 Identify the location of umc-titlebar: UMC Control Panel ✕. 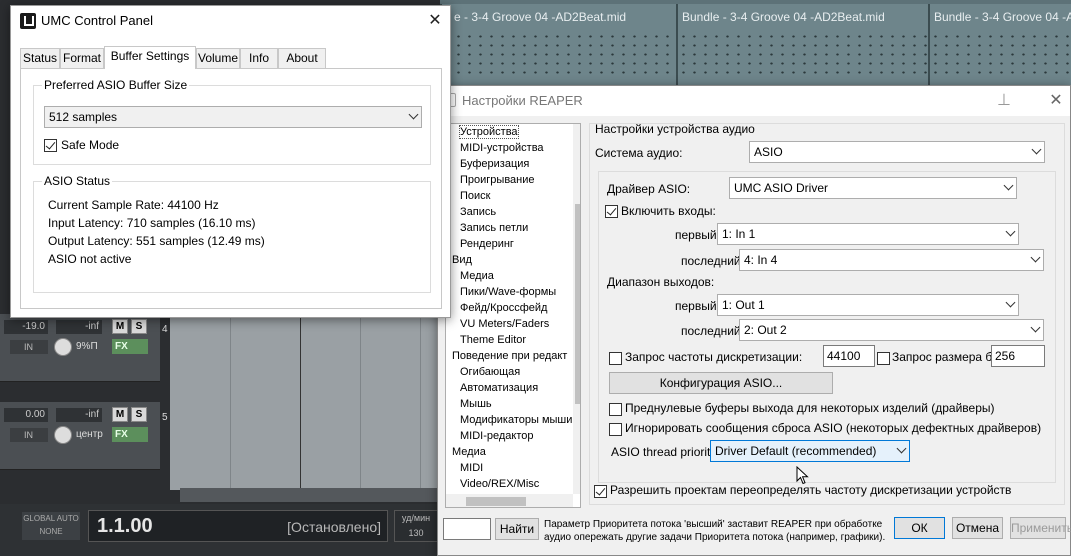
(230, 21).